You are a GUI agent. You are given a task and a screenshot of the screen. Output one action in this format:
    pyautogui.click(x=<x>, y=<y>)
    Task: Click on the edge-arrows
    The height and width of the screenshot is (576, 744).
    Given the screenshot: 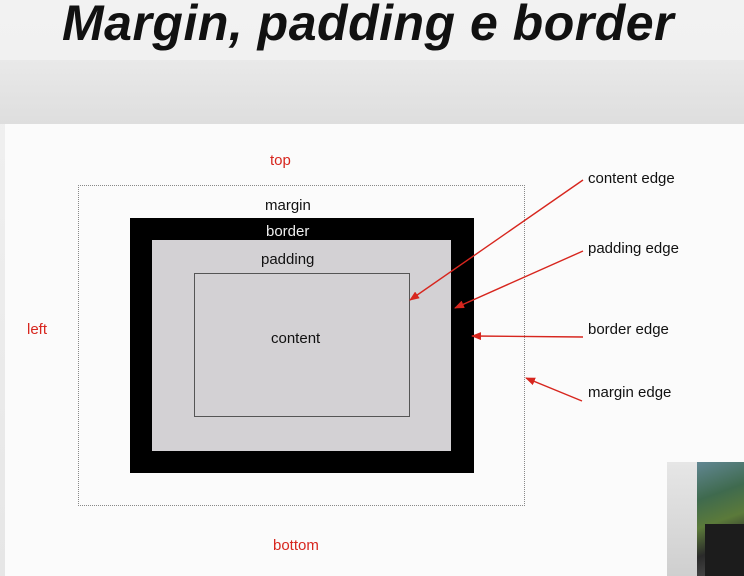 What is the action you would take?
    pyautogui.click(x=496, y=290)
    